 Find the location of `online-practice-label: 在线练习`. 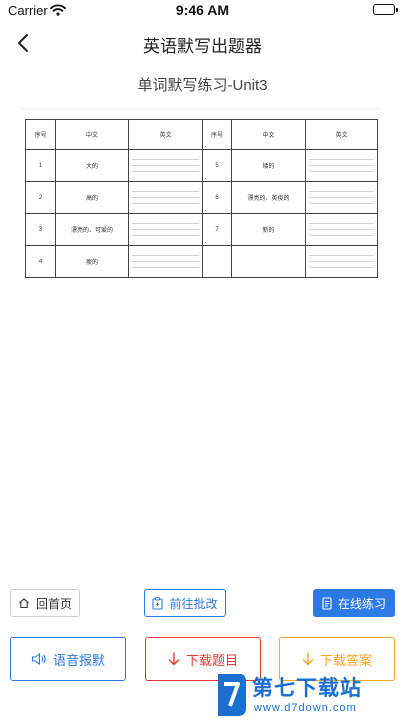

online-practice-label: 在线练习 is located at coordinates (361, 603).